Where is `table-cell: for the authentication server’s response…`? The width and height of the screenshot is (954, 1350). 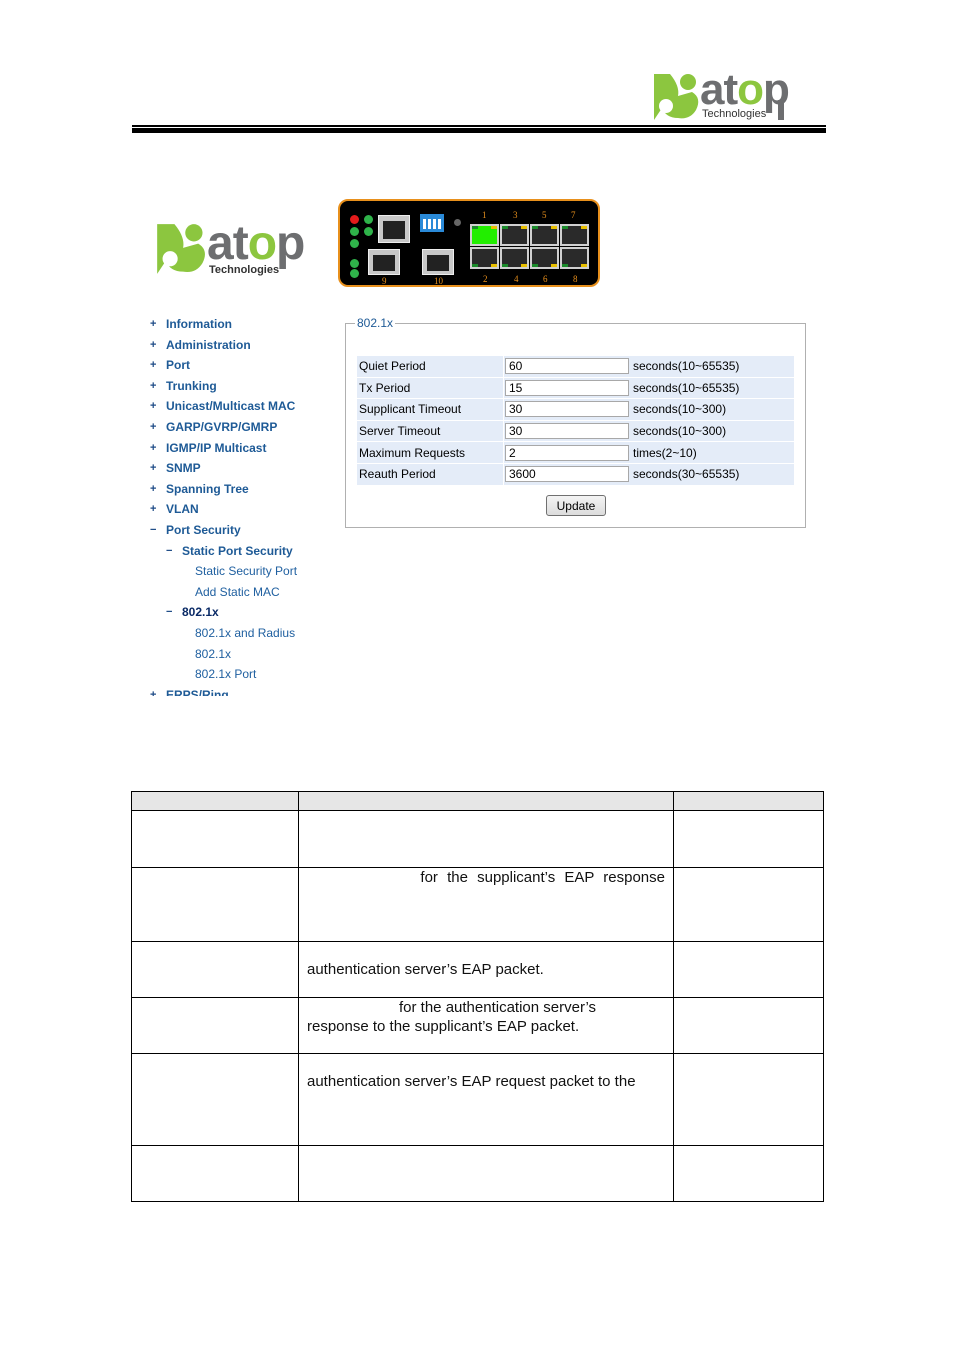 table-cell: for the authentication server’s response… is located at coordinates (486, 1025).